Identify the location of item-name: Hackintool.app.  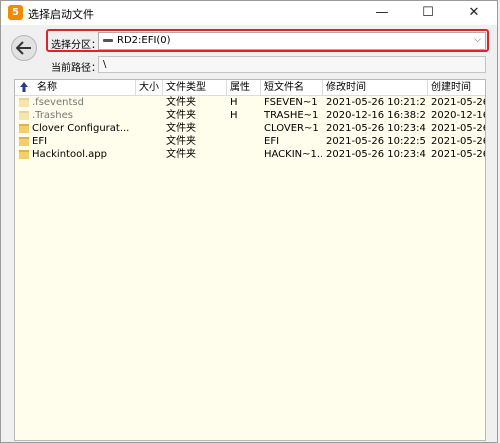
(69, 154).